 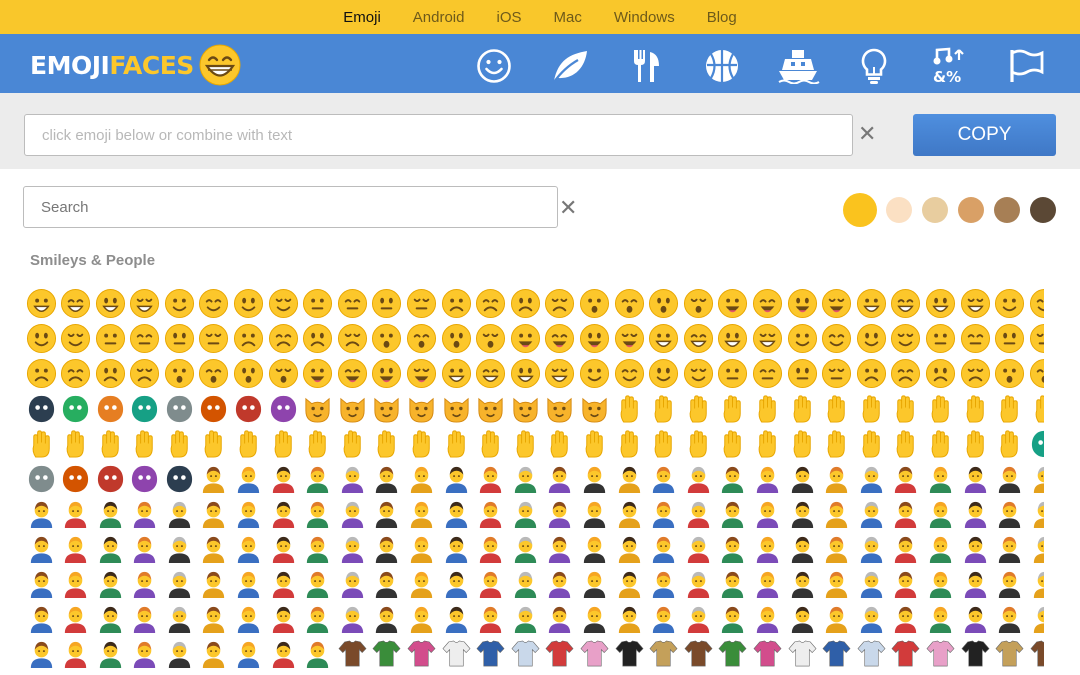 I want to click on nav-windows: Windows, so click(x=644, y=17).